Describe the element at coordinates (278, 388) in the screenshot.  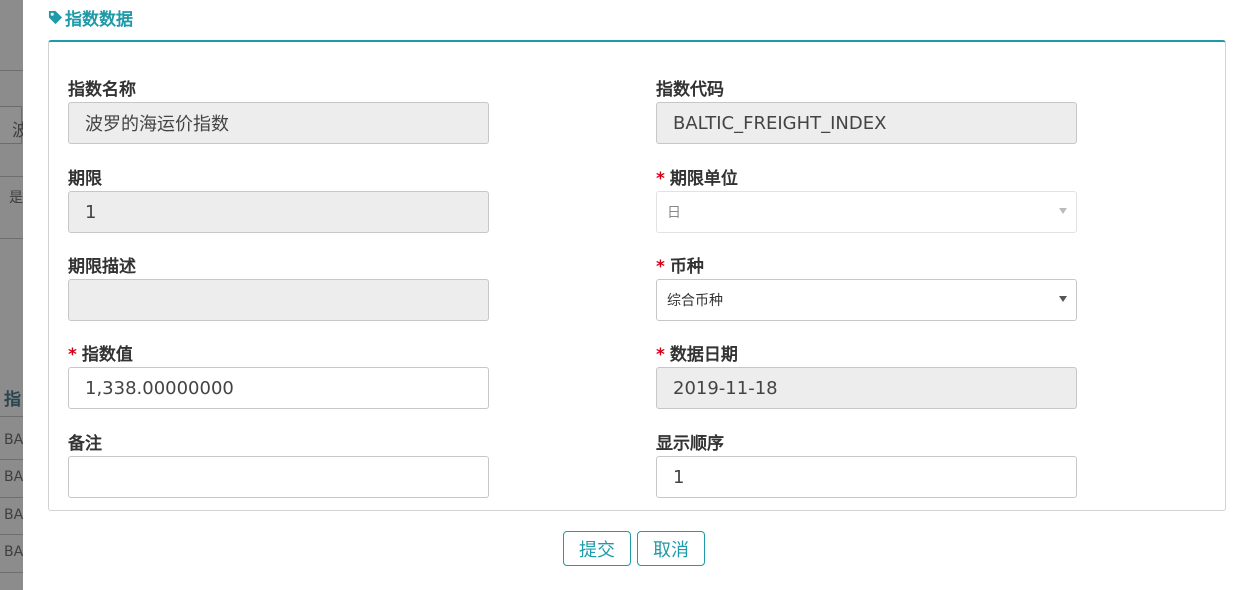
I see `index-value-input: 1,338.00000000` at that location.